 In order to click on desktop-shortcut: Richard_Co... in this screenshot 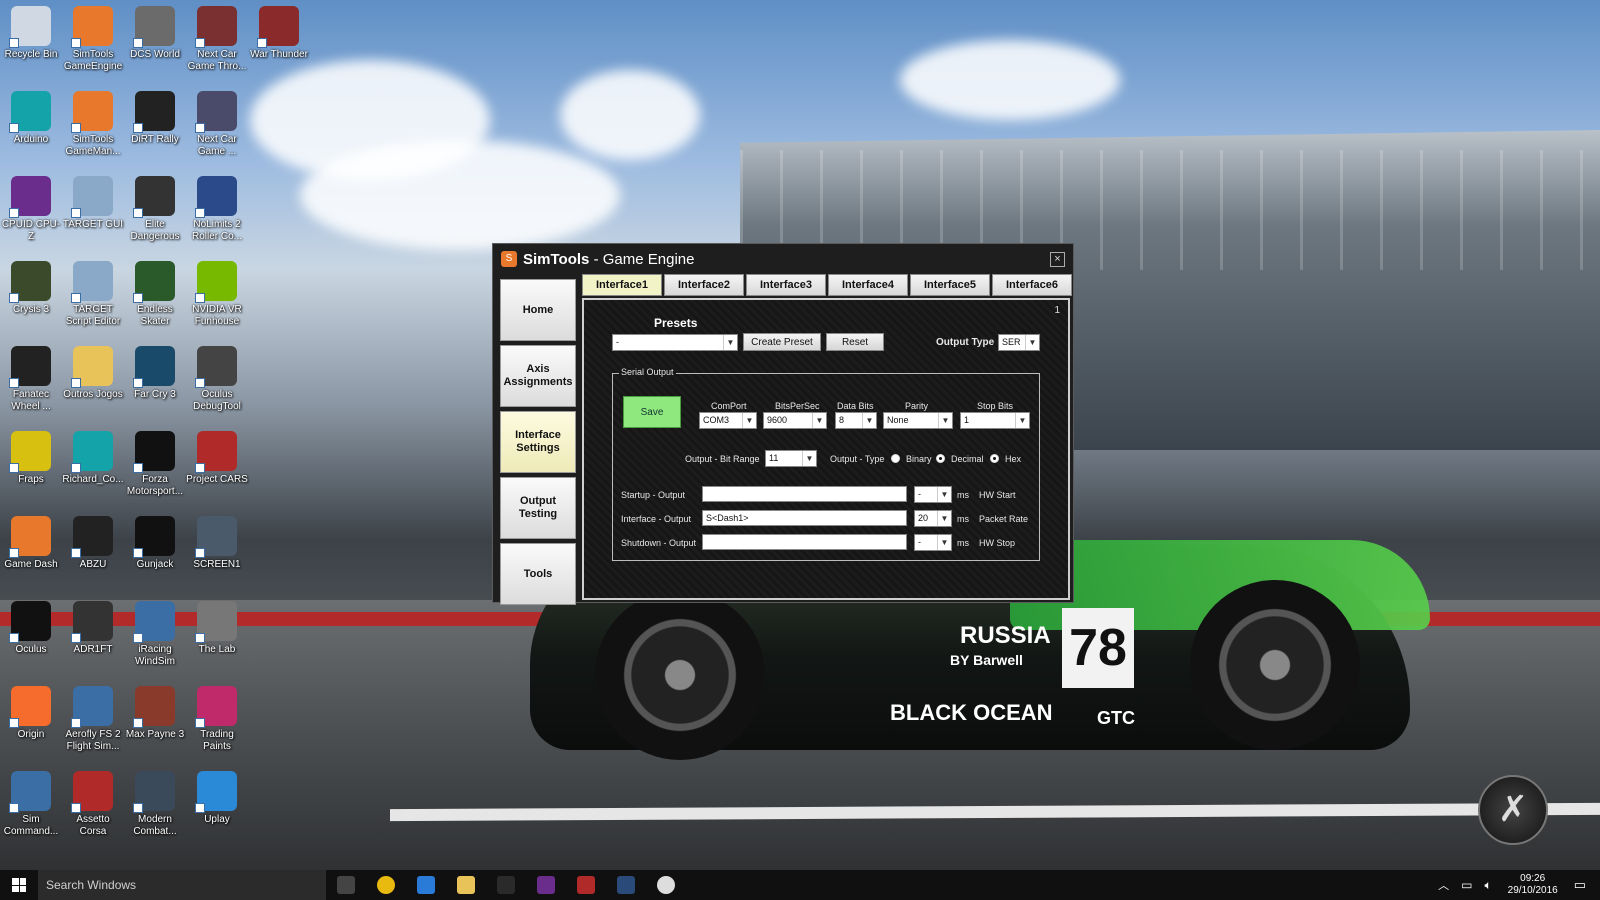, I will do `click(93, 458)`.